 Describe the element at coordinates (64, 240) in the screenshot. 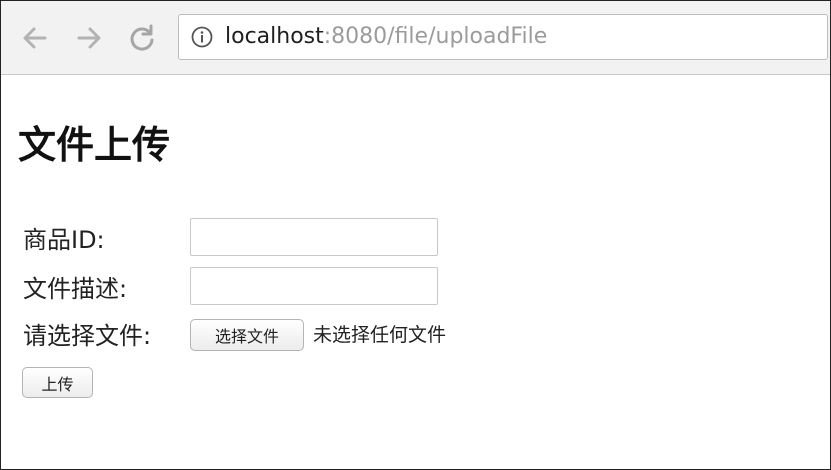

I see `product-id-label: 商品ID:` at that location.